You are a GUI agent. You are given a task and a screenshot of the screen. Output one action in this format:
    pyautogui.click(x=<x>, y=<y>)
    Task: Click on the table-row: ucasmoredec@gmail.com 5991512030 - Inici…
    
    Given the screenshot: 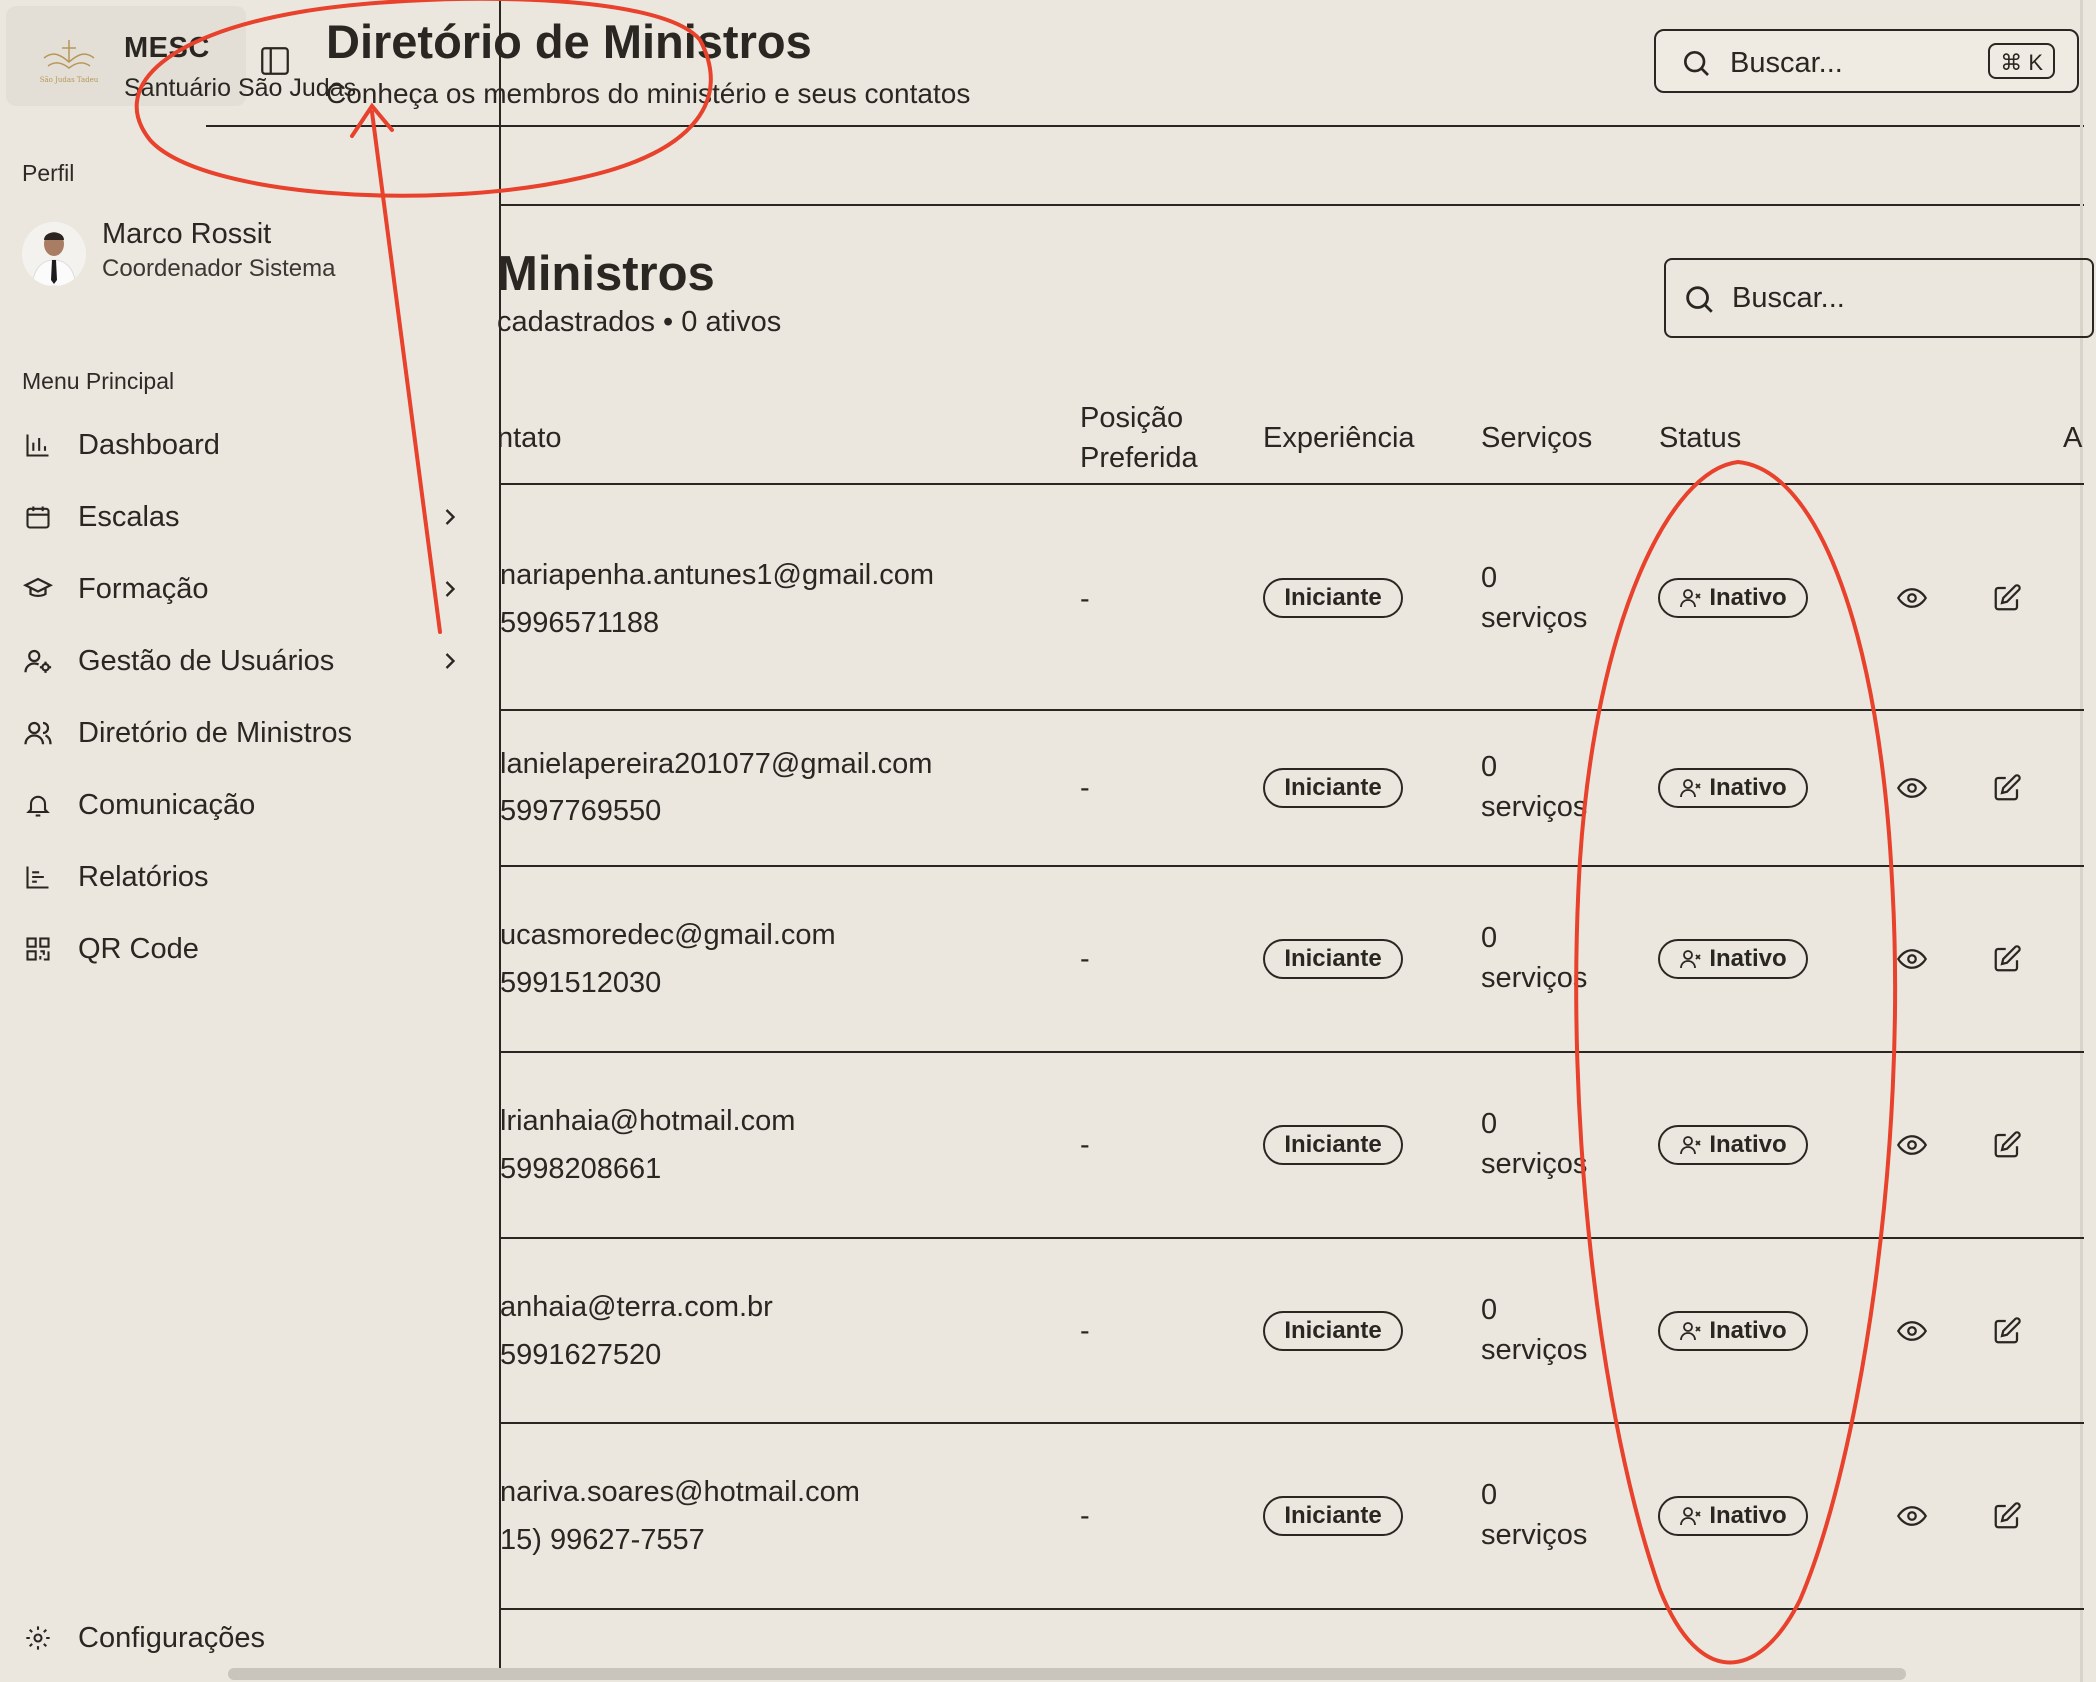 What is the action you would take?
    pyautogui.click(x=1292, y=960)
    